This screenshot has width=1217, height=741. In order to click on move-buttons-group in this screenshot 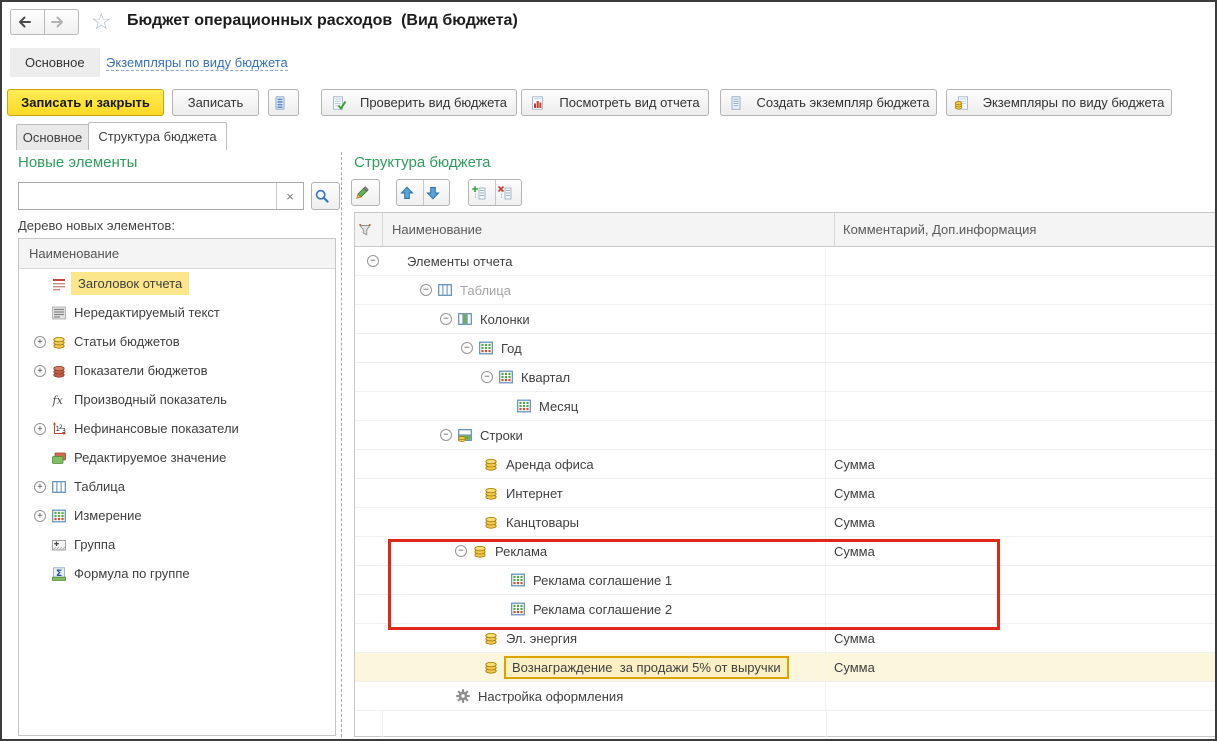, I will do `click(423, 192)`.